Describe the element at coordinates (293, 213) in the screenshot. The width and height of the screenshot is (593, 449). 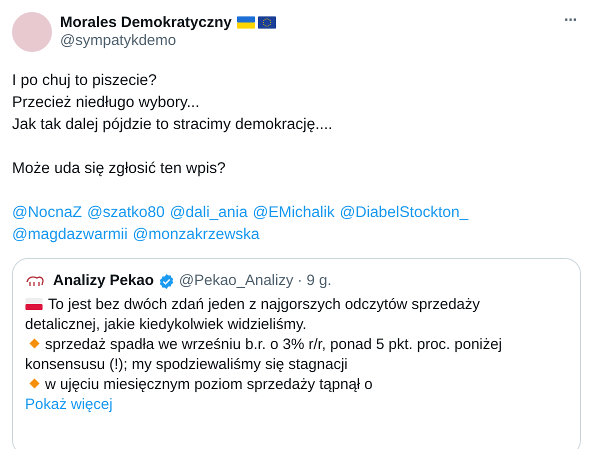
I see `mention-link: @EMichalik` at that location.